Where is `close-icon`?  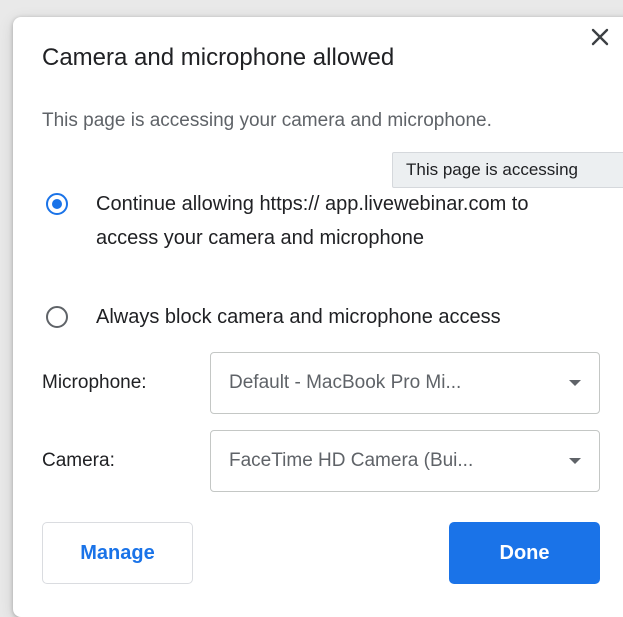
close-icon is located at coordinates (600, 37).